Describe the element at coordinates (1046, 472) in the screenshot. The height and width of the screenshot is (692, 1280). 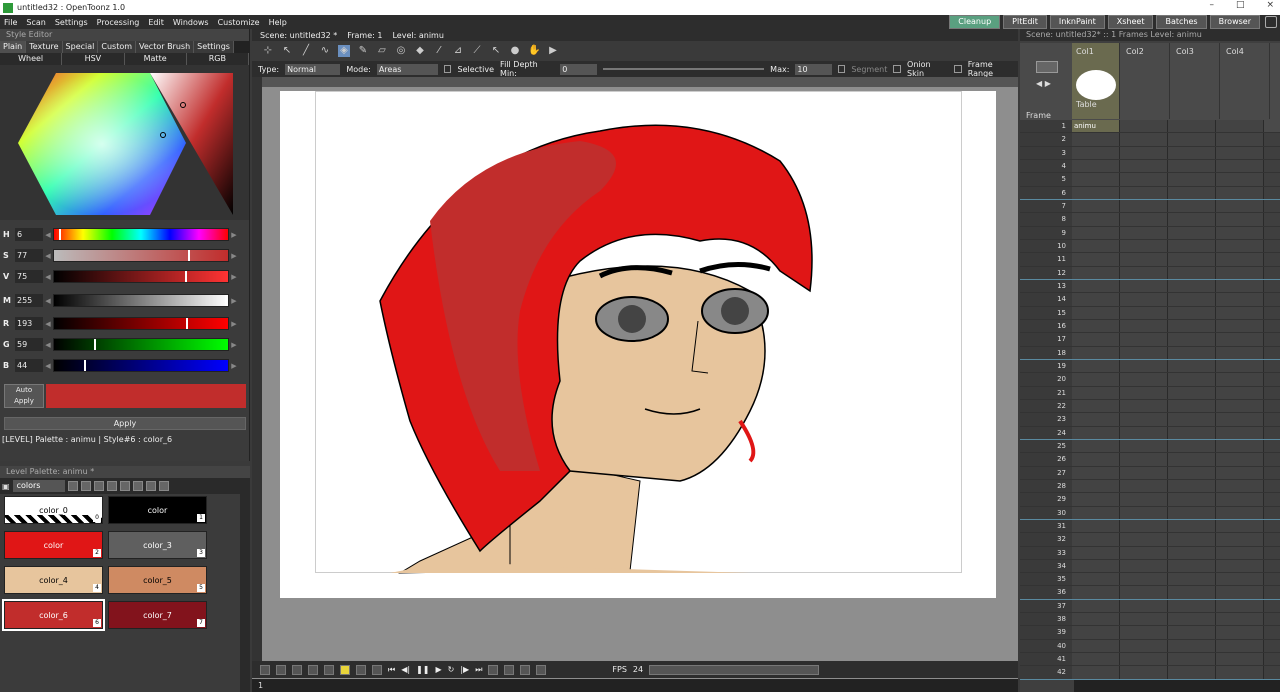
I see `frame-number: 27` at that location.